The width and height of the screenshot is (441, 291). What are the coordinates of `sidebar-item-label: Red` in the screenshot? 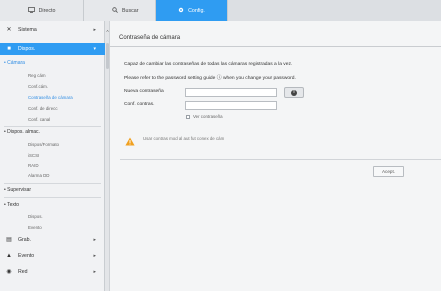 It's located at (23, 272).